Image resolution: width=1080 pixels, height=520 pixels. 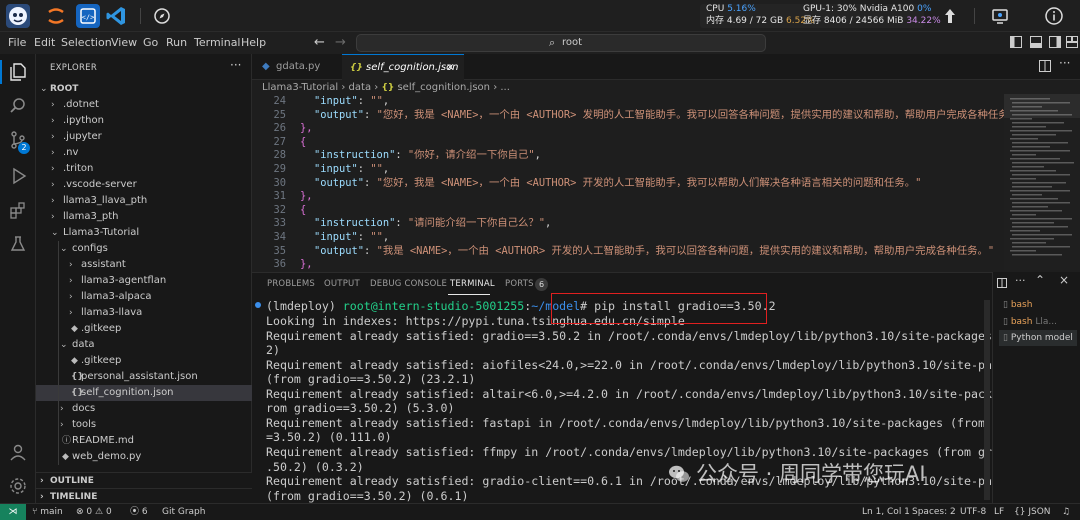 I want to click on menu-selection: Selection, so click(x=86, y=42).